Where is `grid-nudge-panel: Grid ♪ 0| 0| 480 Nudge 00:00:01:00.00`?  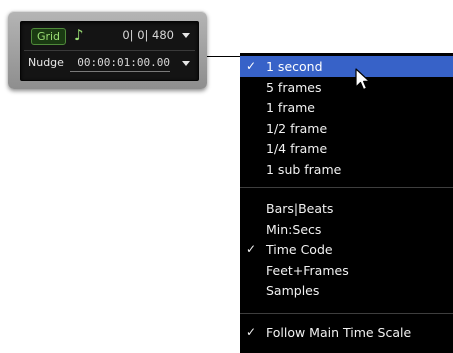
grid-nudge-panel: Grid ♪ 0| 0| 480 Nudge 00:00:01:00.00 is located at coordinates (107, 50).